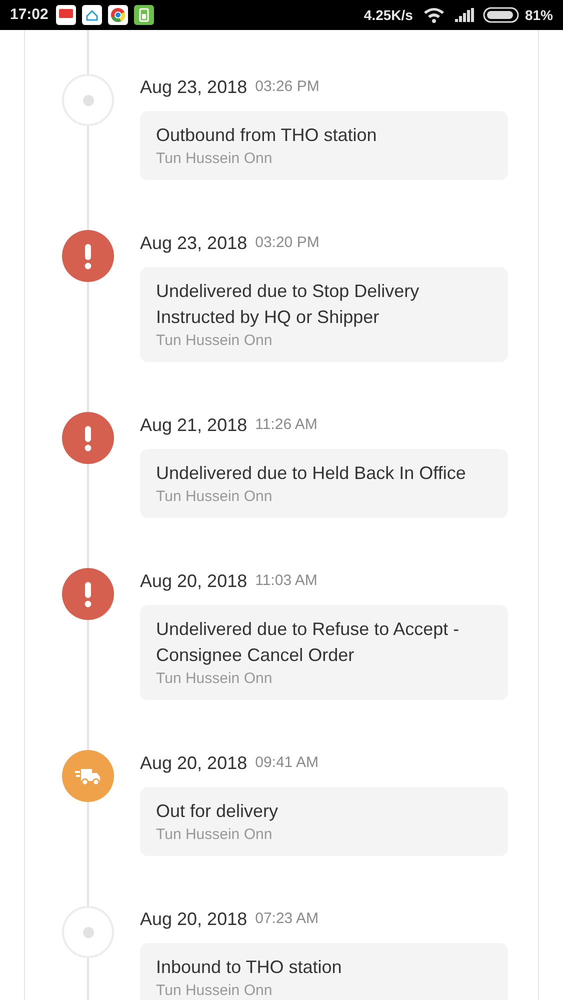 The height and width of the screenshot is (1000, 563). What do you see at coordinates (286, 424) in the screenshot?
I see `event-time: 11:26 AM` at bounding box center [286, 424].